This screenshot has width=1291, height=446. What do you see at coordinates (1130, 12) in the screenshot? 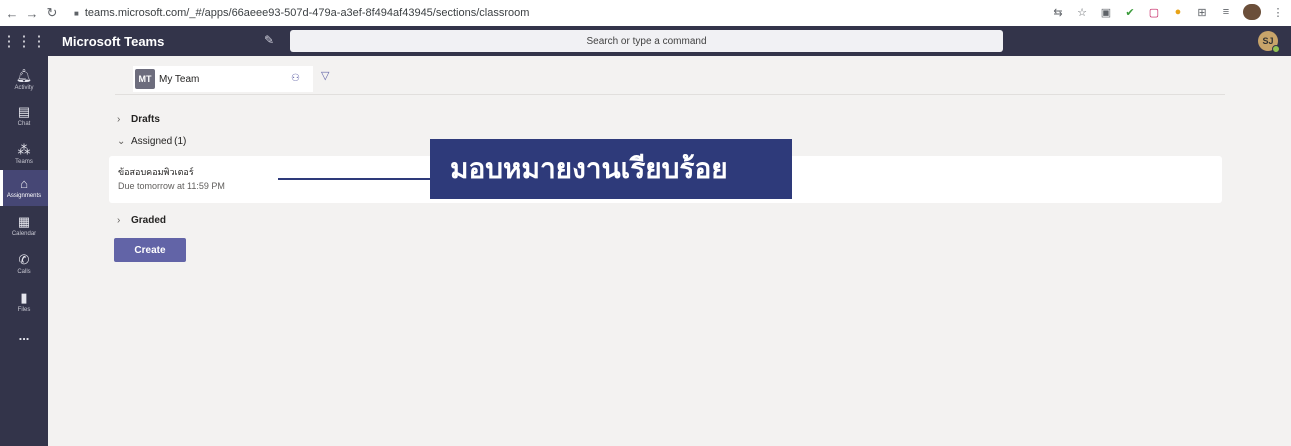
I see `extension-icon: ✔` at bounding box center [1130, 12].